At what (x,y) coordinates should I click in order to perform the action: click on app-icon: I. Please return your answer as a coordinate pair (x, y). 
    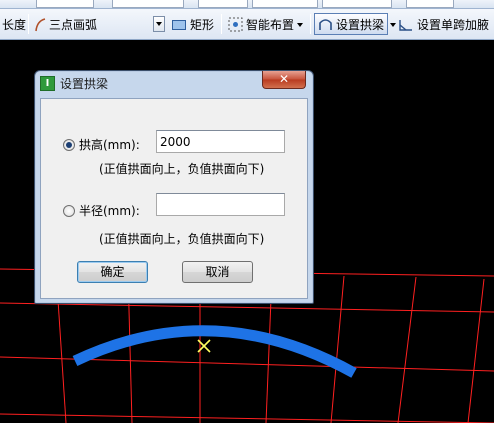
    Looking at the image, I should click on (47, 83).